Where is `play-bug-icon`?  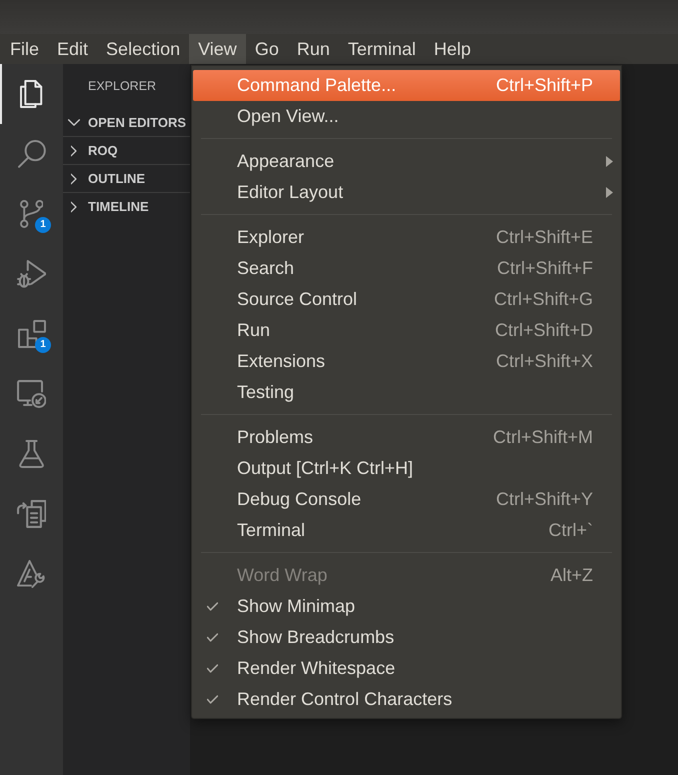 play-bug-icon is located at coordinates (31, 274).